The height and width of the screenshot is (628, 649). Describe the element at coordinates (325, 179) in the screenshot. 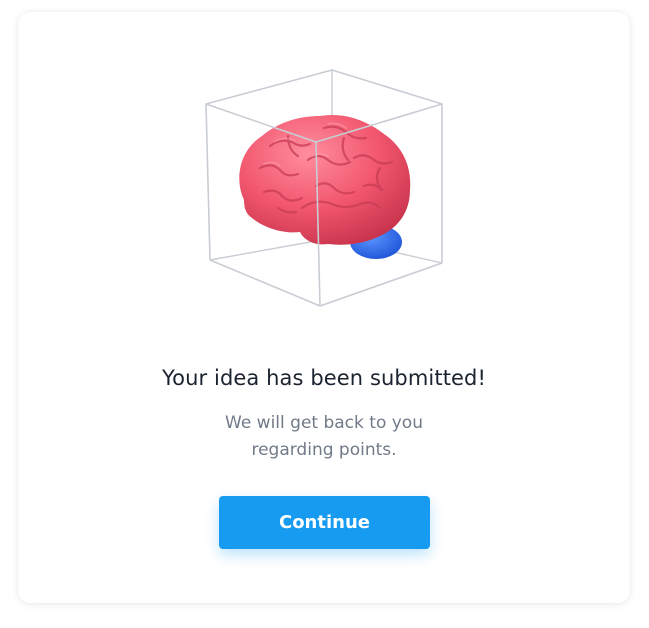

I see `brain-shape` at that location.